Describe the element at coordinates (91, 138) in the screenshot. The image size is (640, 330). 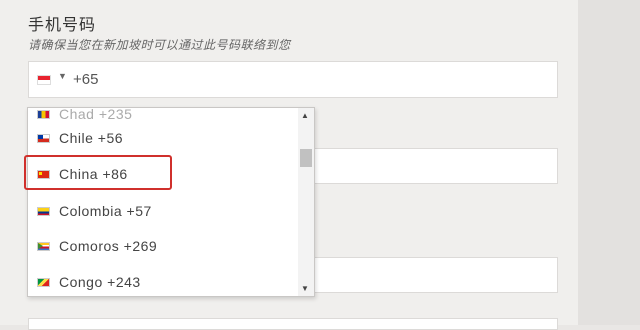
I see `country-option-label: Chile +56` at that location.